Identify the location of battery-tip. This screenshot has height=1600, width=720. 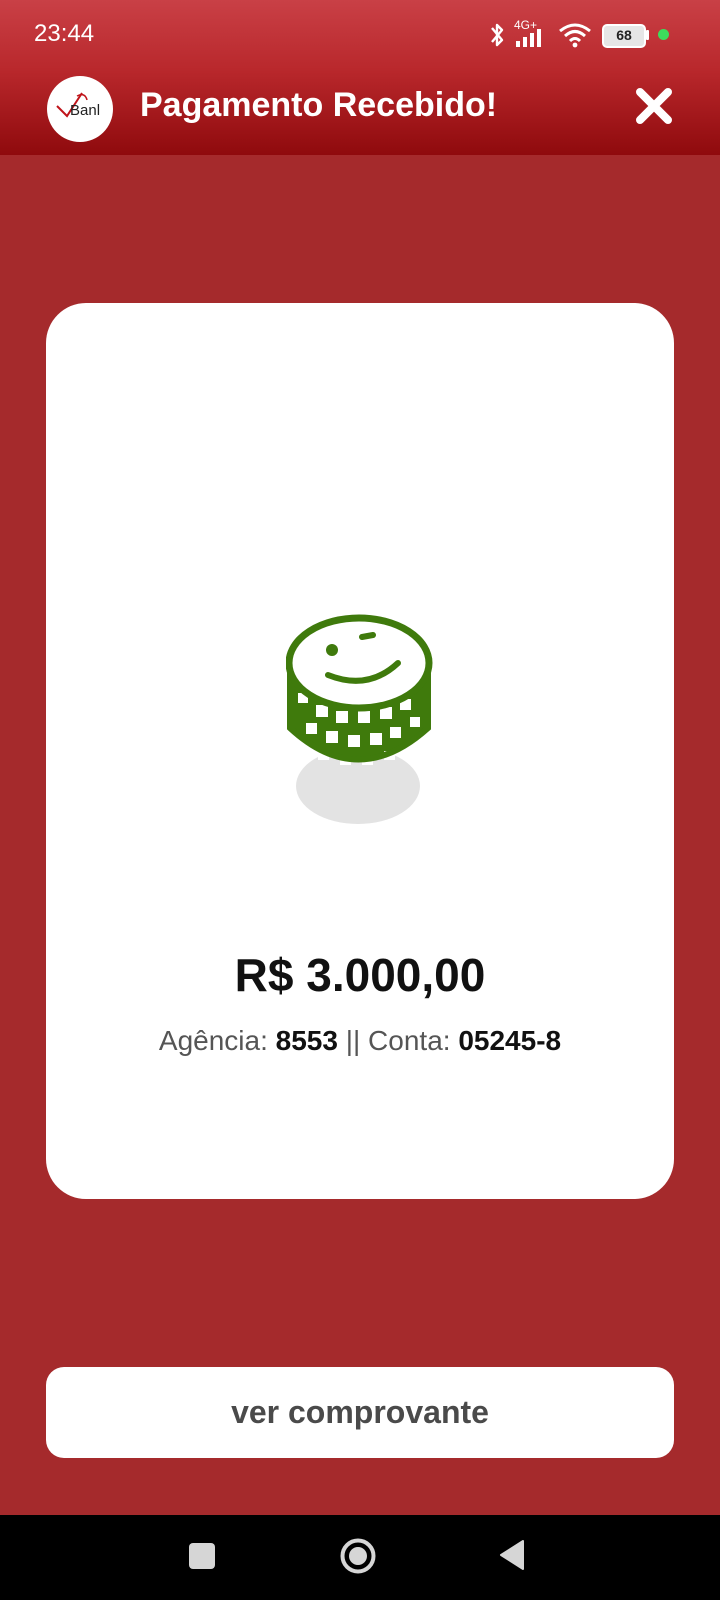
(647, 35).